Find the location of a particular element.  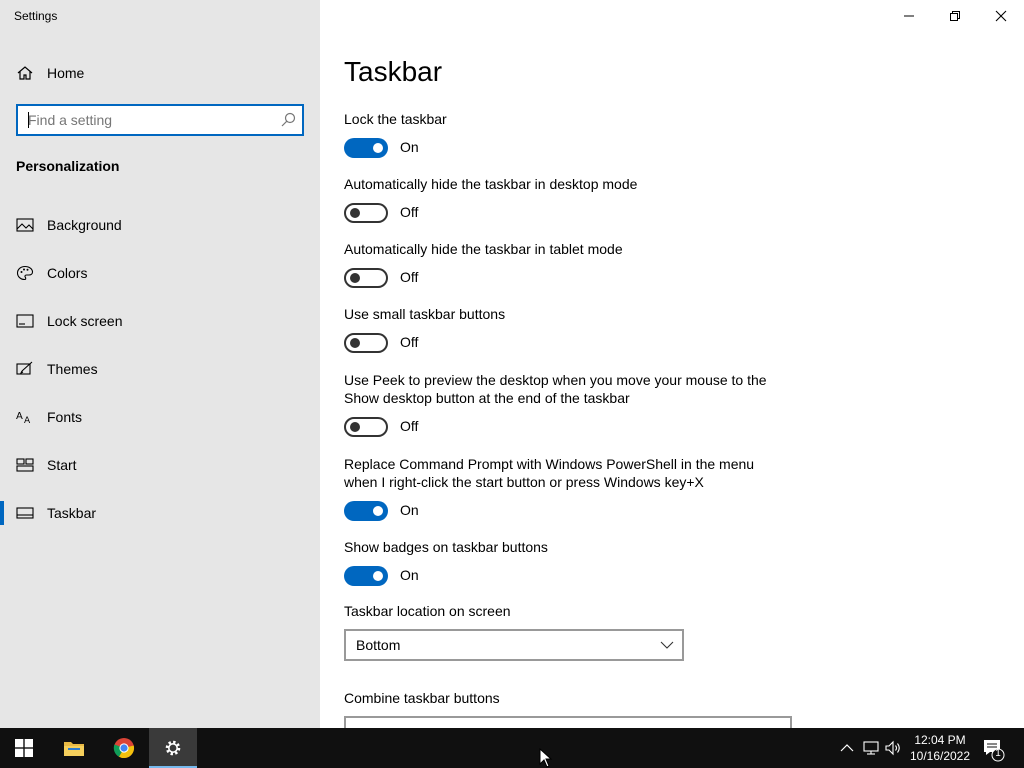

setting-small-buttons: Use small taskbar buttons Off is located at coordinates (564, 330).